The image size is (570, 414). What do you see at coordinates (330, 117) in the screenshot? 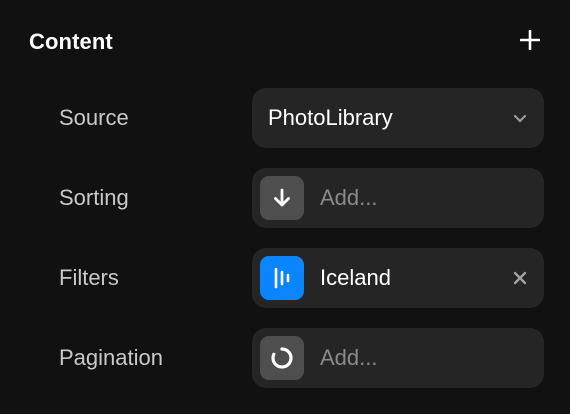
I see `source-value: PhotoLibrary` at bounding box center [330, 117].